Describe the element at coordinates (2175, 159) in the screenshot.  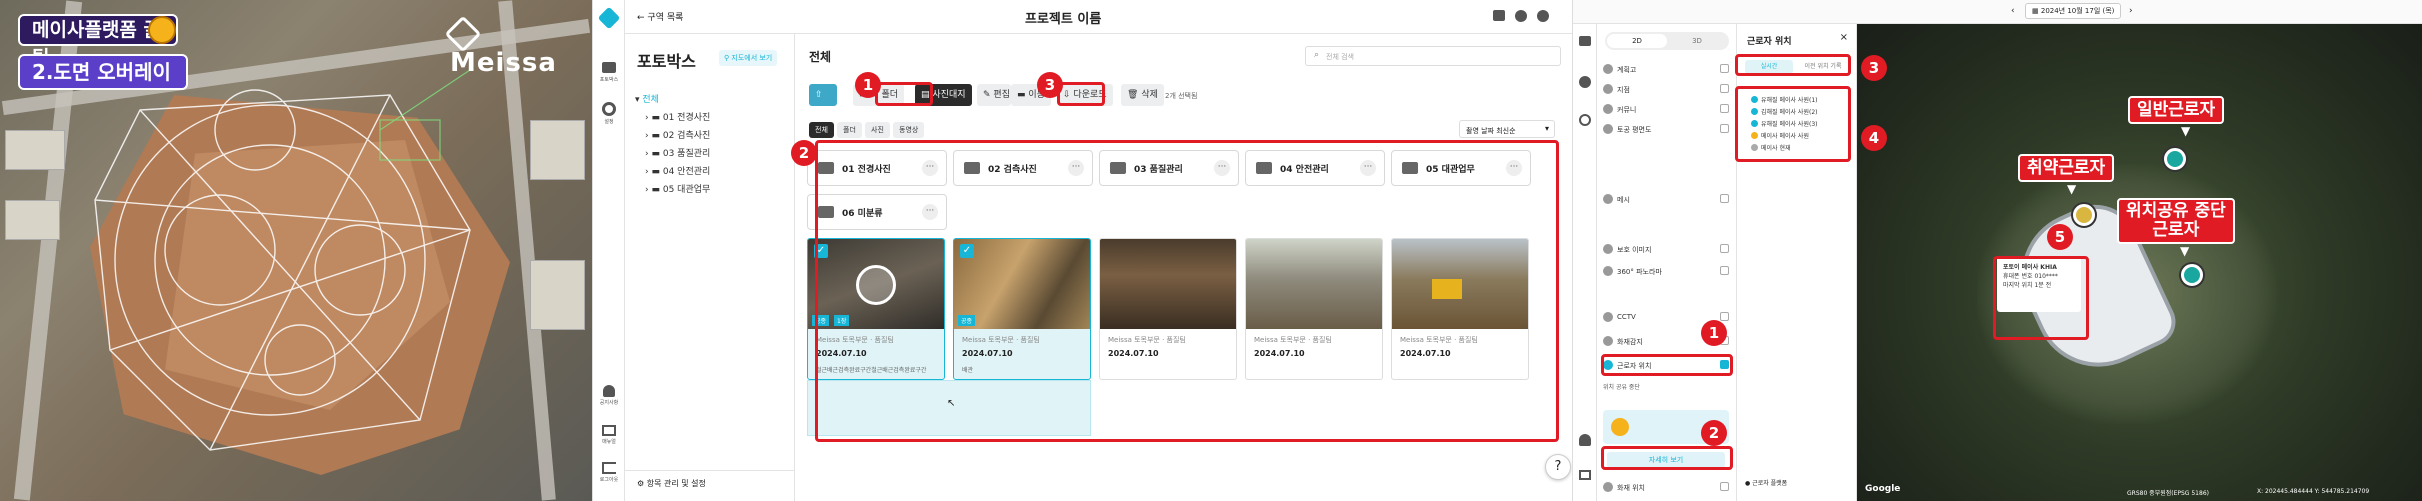
I see `worker-pin-general` at that location.